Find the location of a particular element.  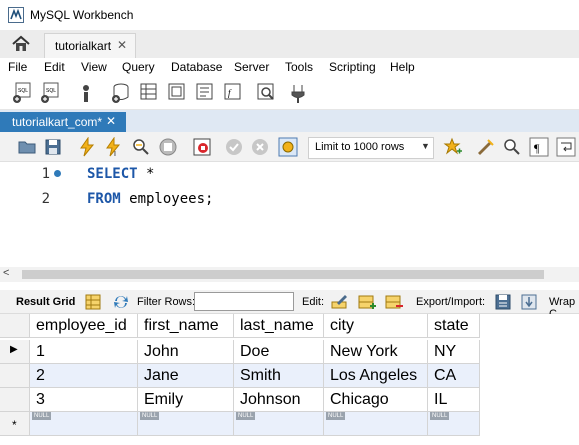

add-snippet-icon is located at coordinates (453, 147).